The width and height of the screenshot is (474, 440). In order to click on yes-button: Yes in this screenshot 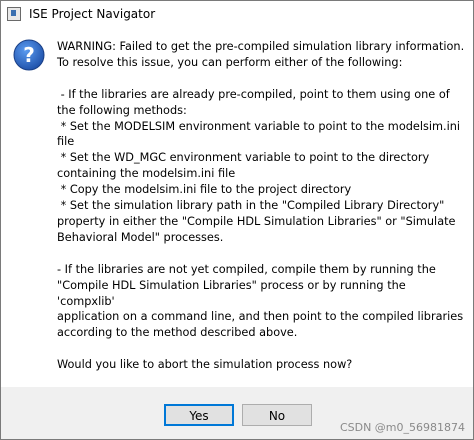, I will do `click(199, 415)`.